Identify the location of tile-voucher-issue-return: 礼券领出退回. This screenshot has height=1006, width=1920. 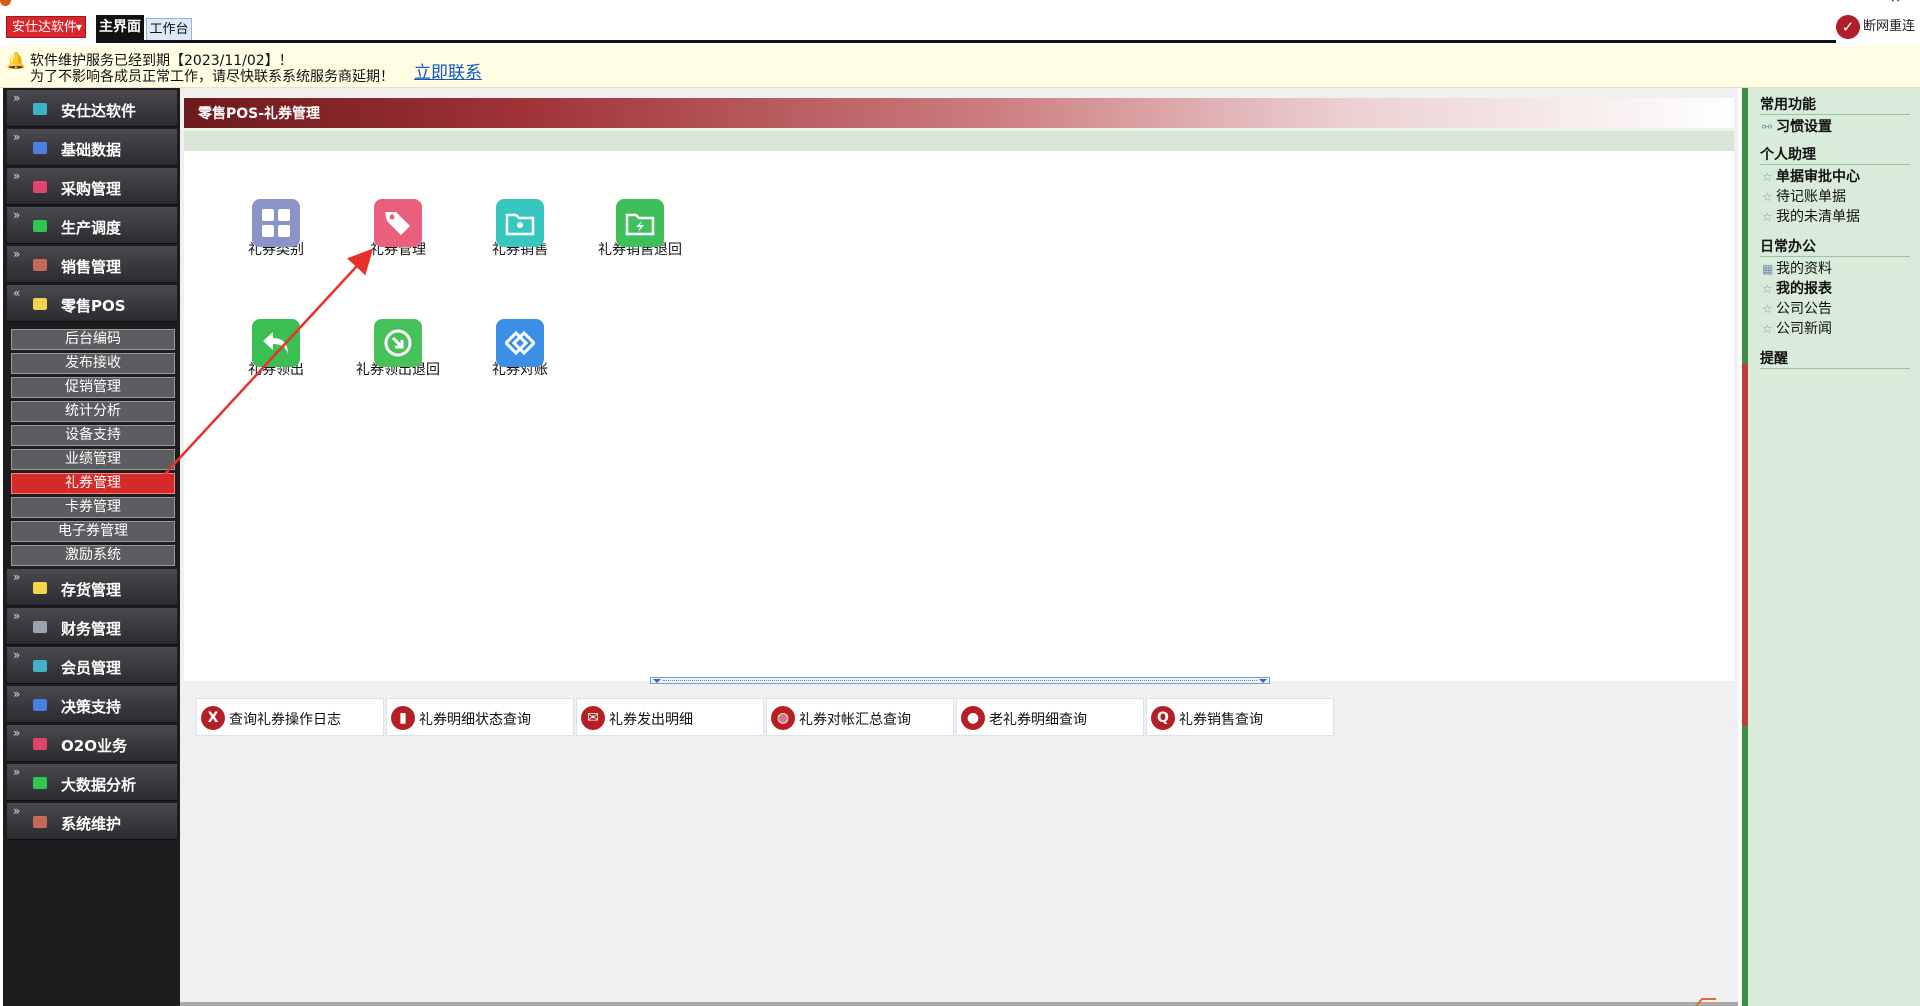
(398, 348).